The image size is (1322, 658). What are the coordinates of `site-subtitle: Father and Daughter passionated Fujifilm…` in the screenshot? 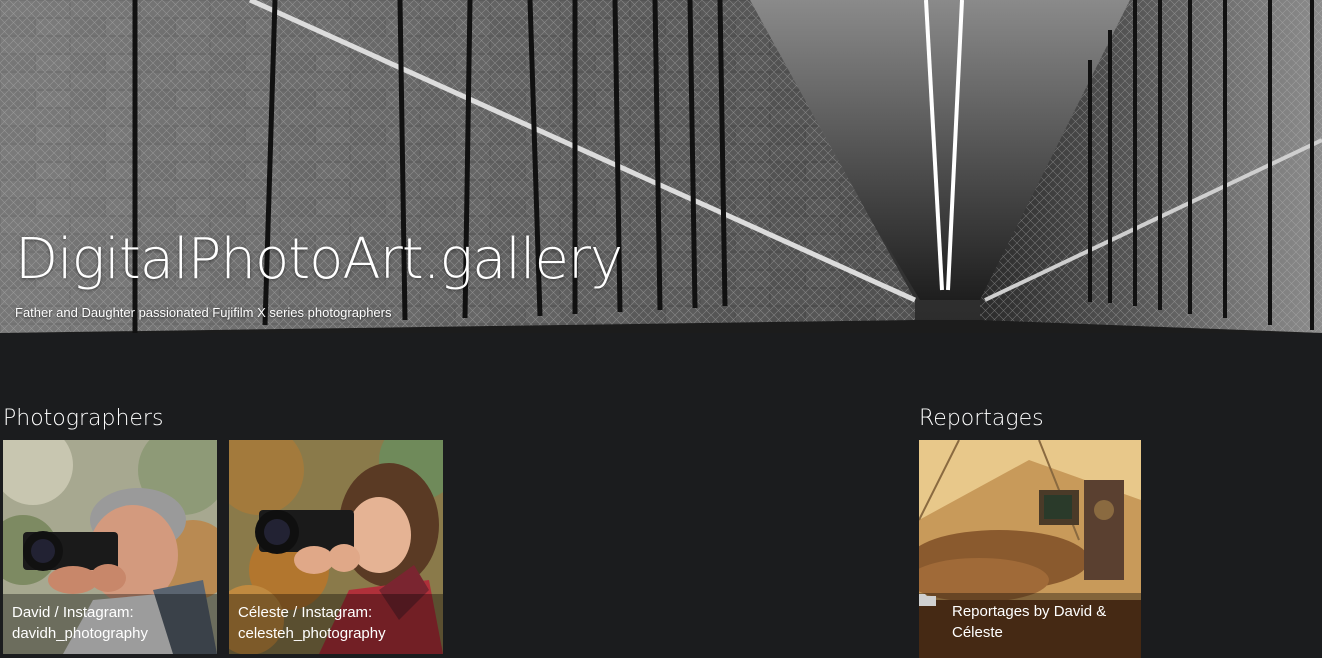 It's located at (203, 312).